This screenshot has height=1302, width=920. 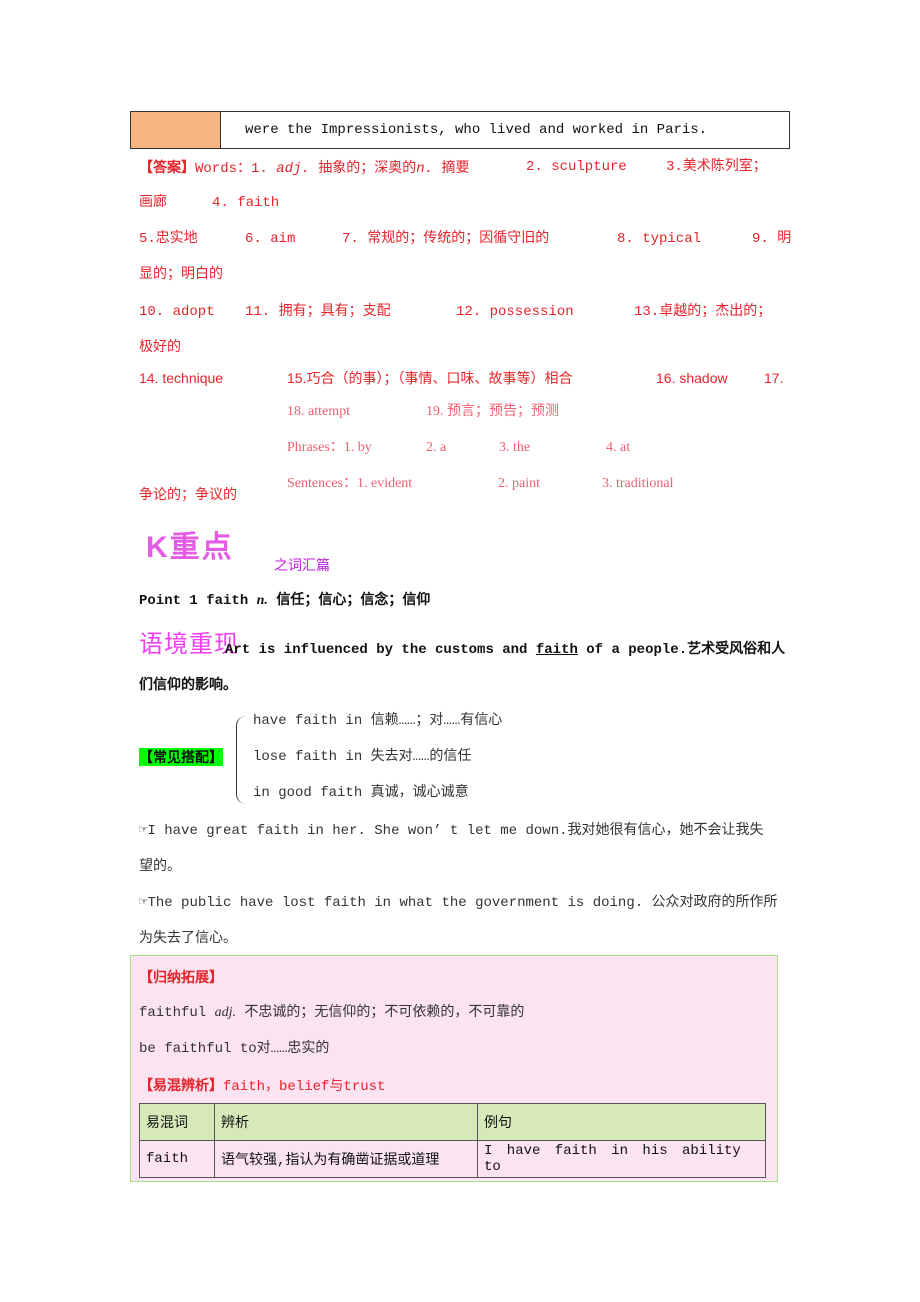 I want to click on answer-13: 13.卓越的；杰出的；, so click(x=703, y=312).